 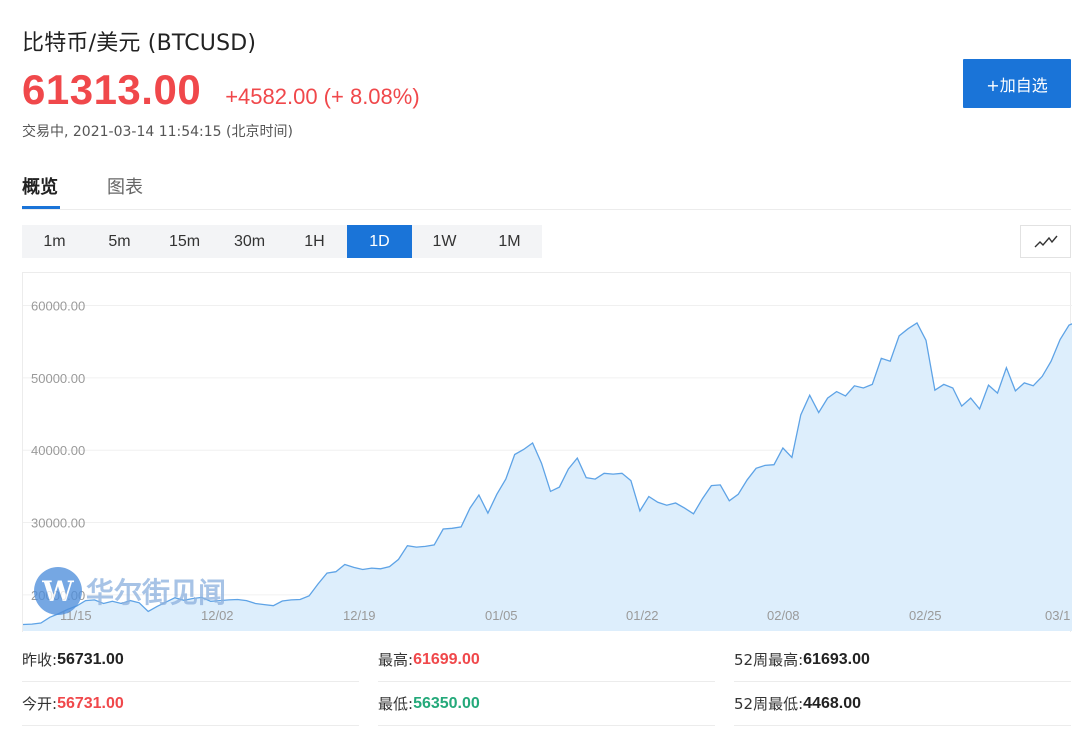 What do you see at coordinates (783, 615) in the screenshot?
I see `x-tick-label: 02/08` at bounding box center [783, 615].